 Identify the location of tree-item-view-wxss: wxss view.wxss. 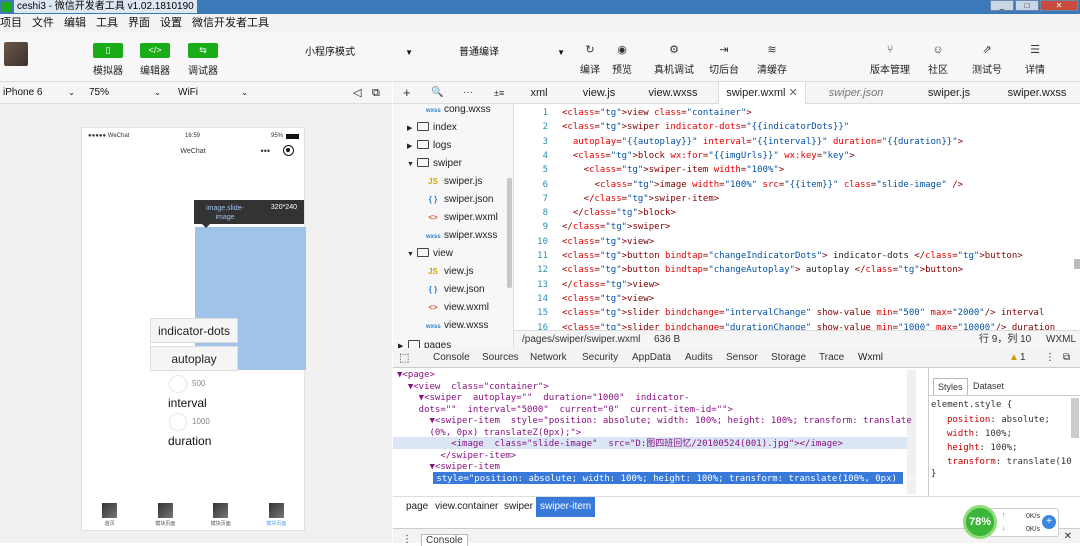
(457, 326).